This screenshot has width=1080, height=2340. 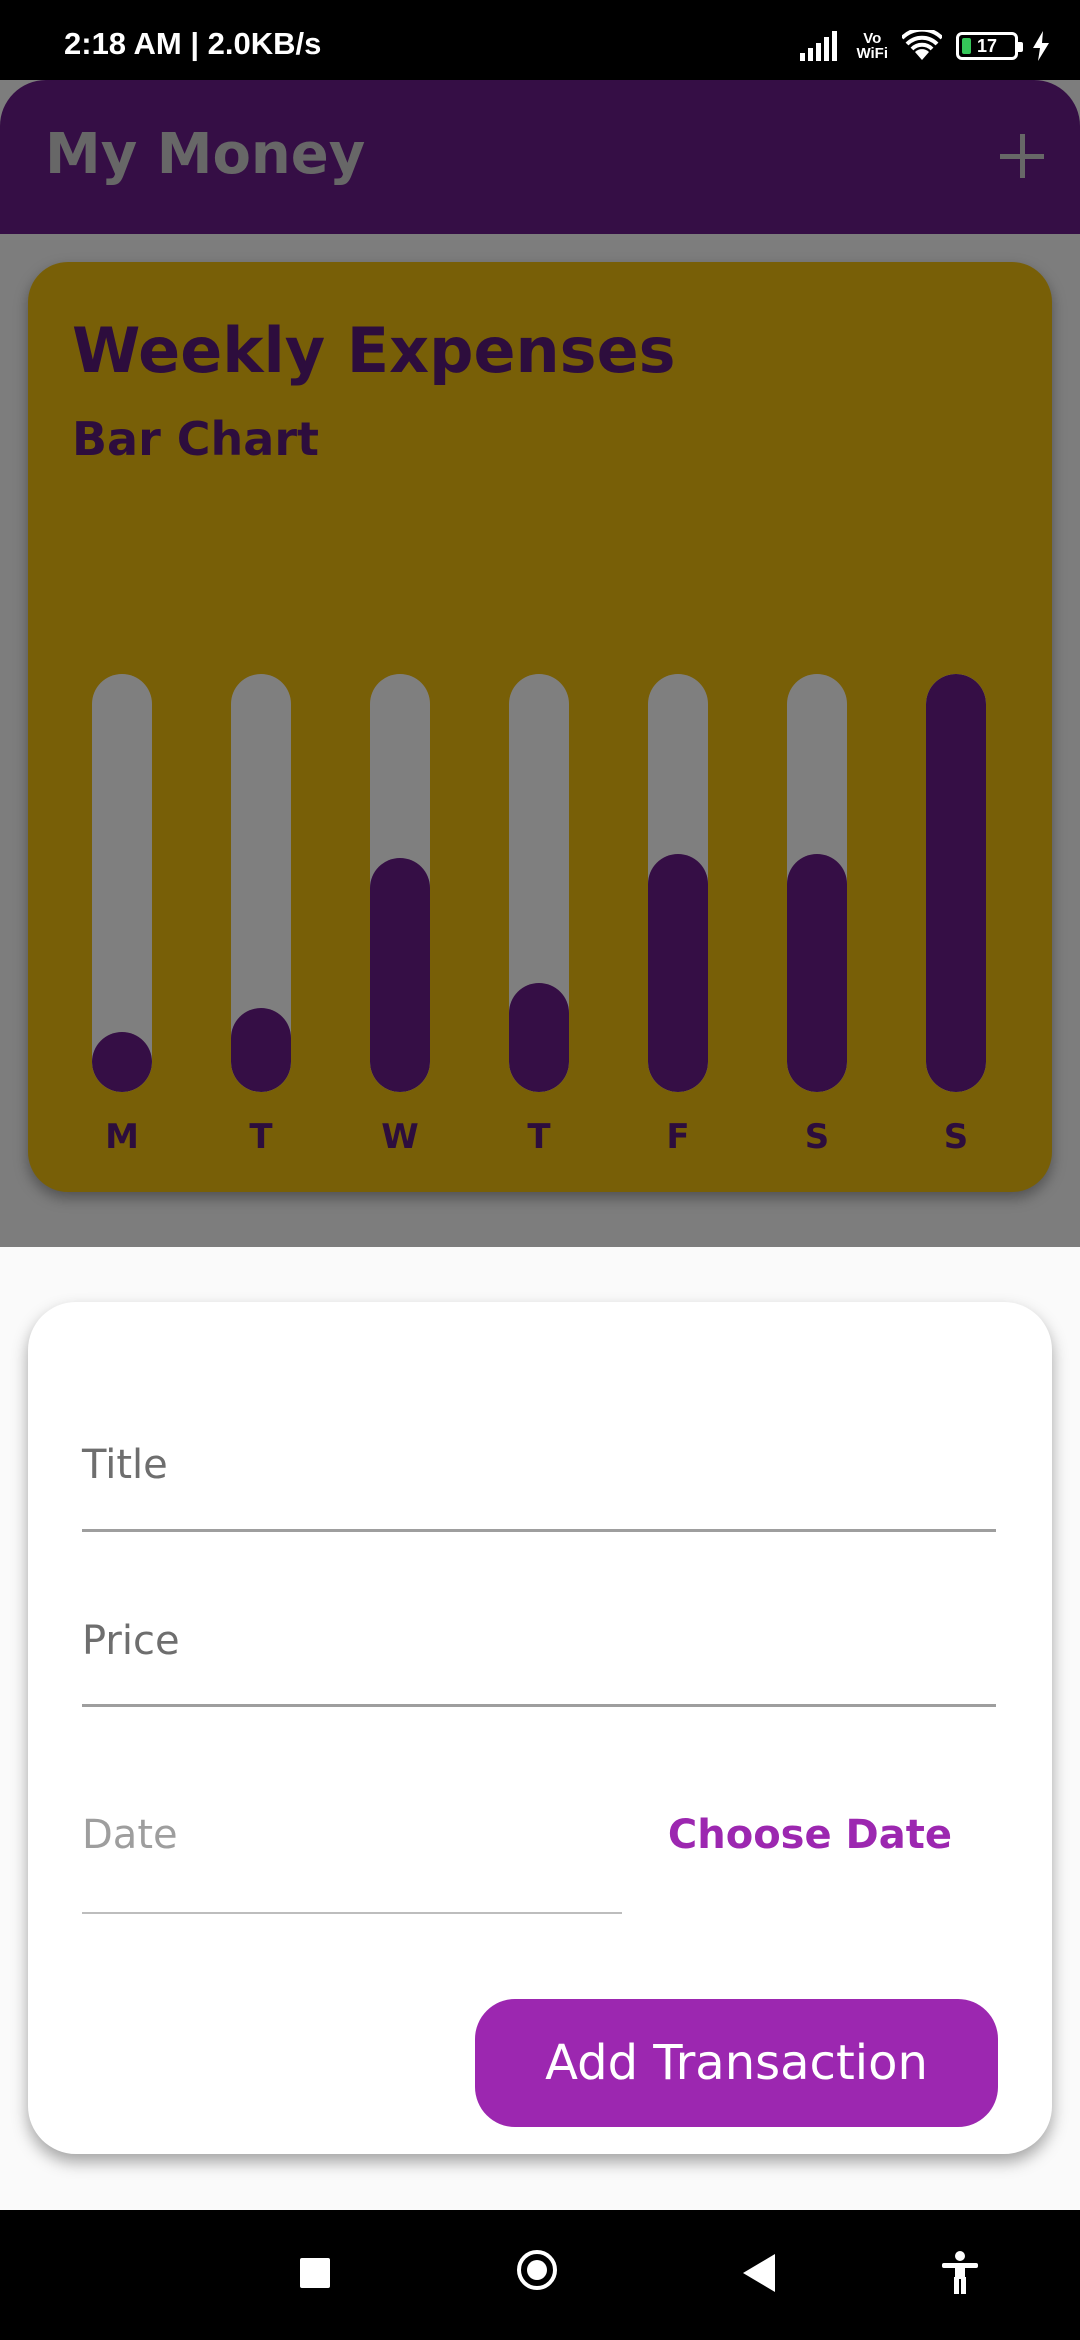 I want to click on date-field: Date, so click(x=130, y=1835).